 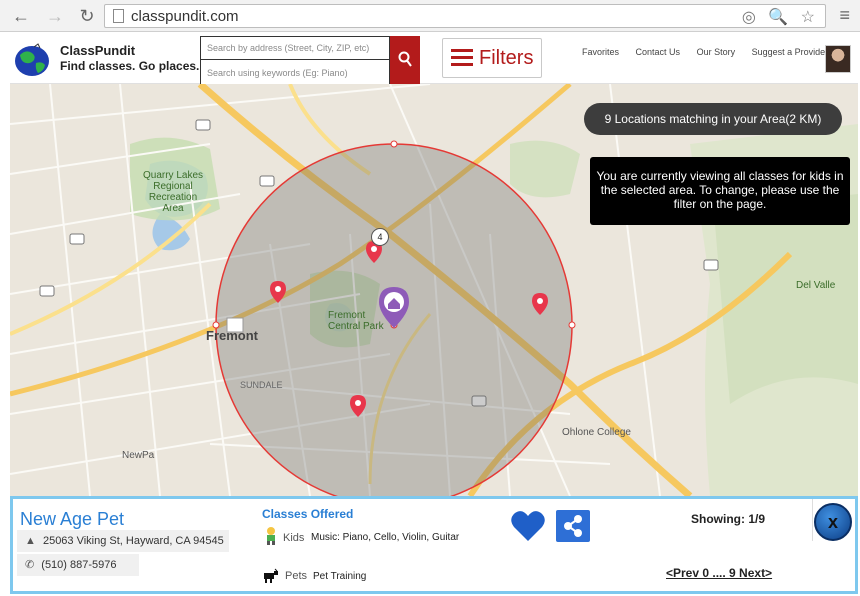 I want to click on back-icon: ←, so click(x=21, y=16).